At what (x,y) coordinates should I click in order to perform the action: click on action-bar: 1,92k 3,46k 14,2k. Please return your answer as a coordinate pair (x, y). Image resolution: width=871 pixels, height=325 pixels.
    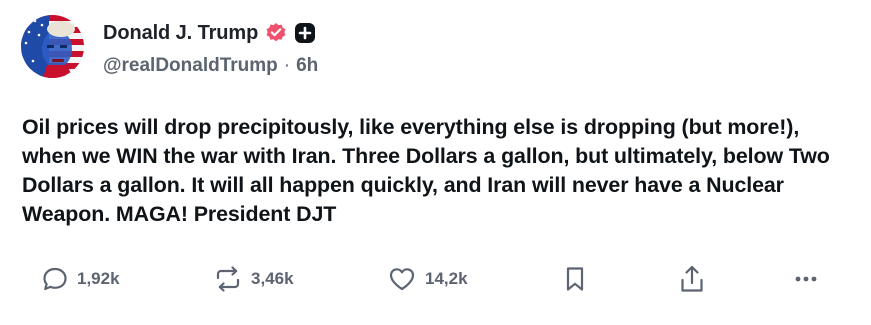
    Looking at the image, I should click on (435, 279).